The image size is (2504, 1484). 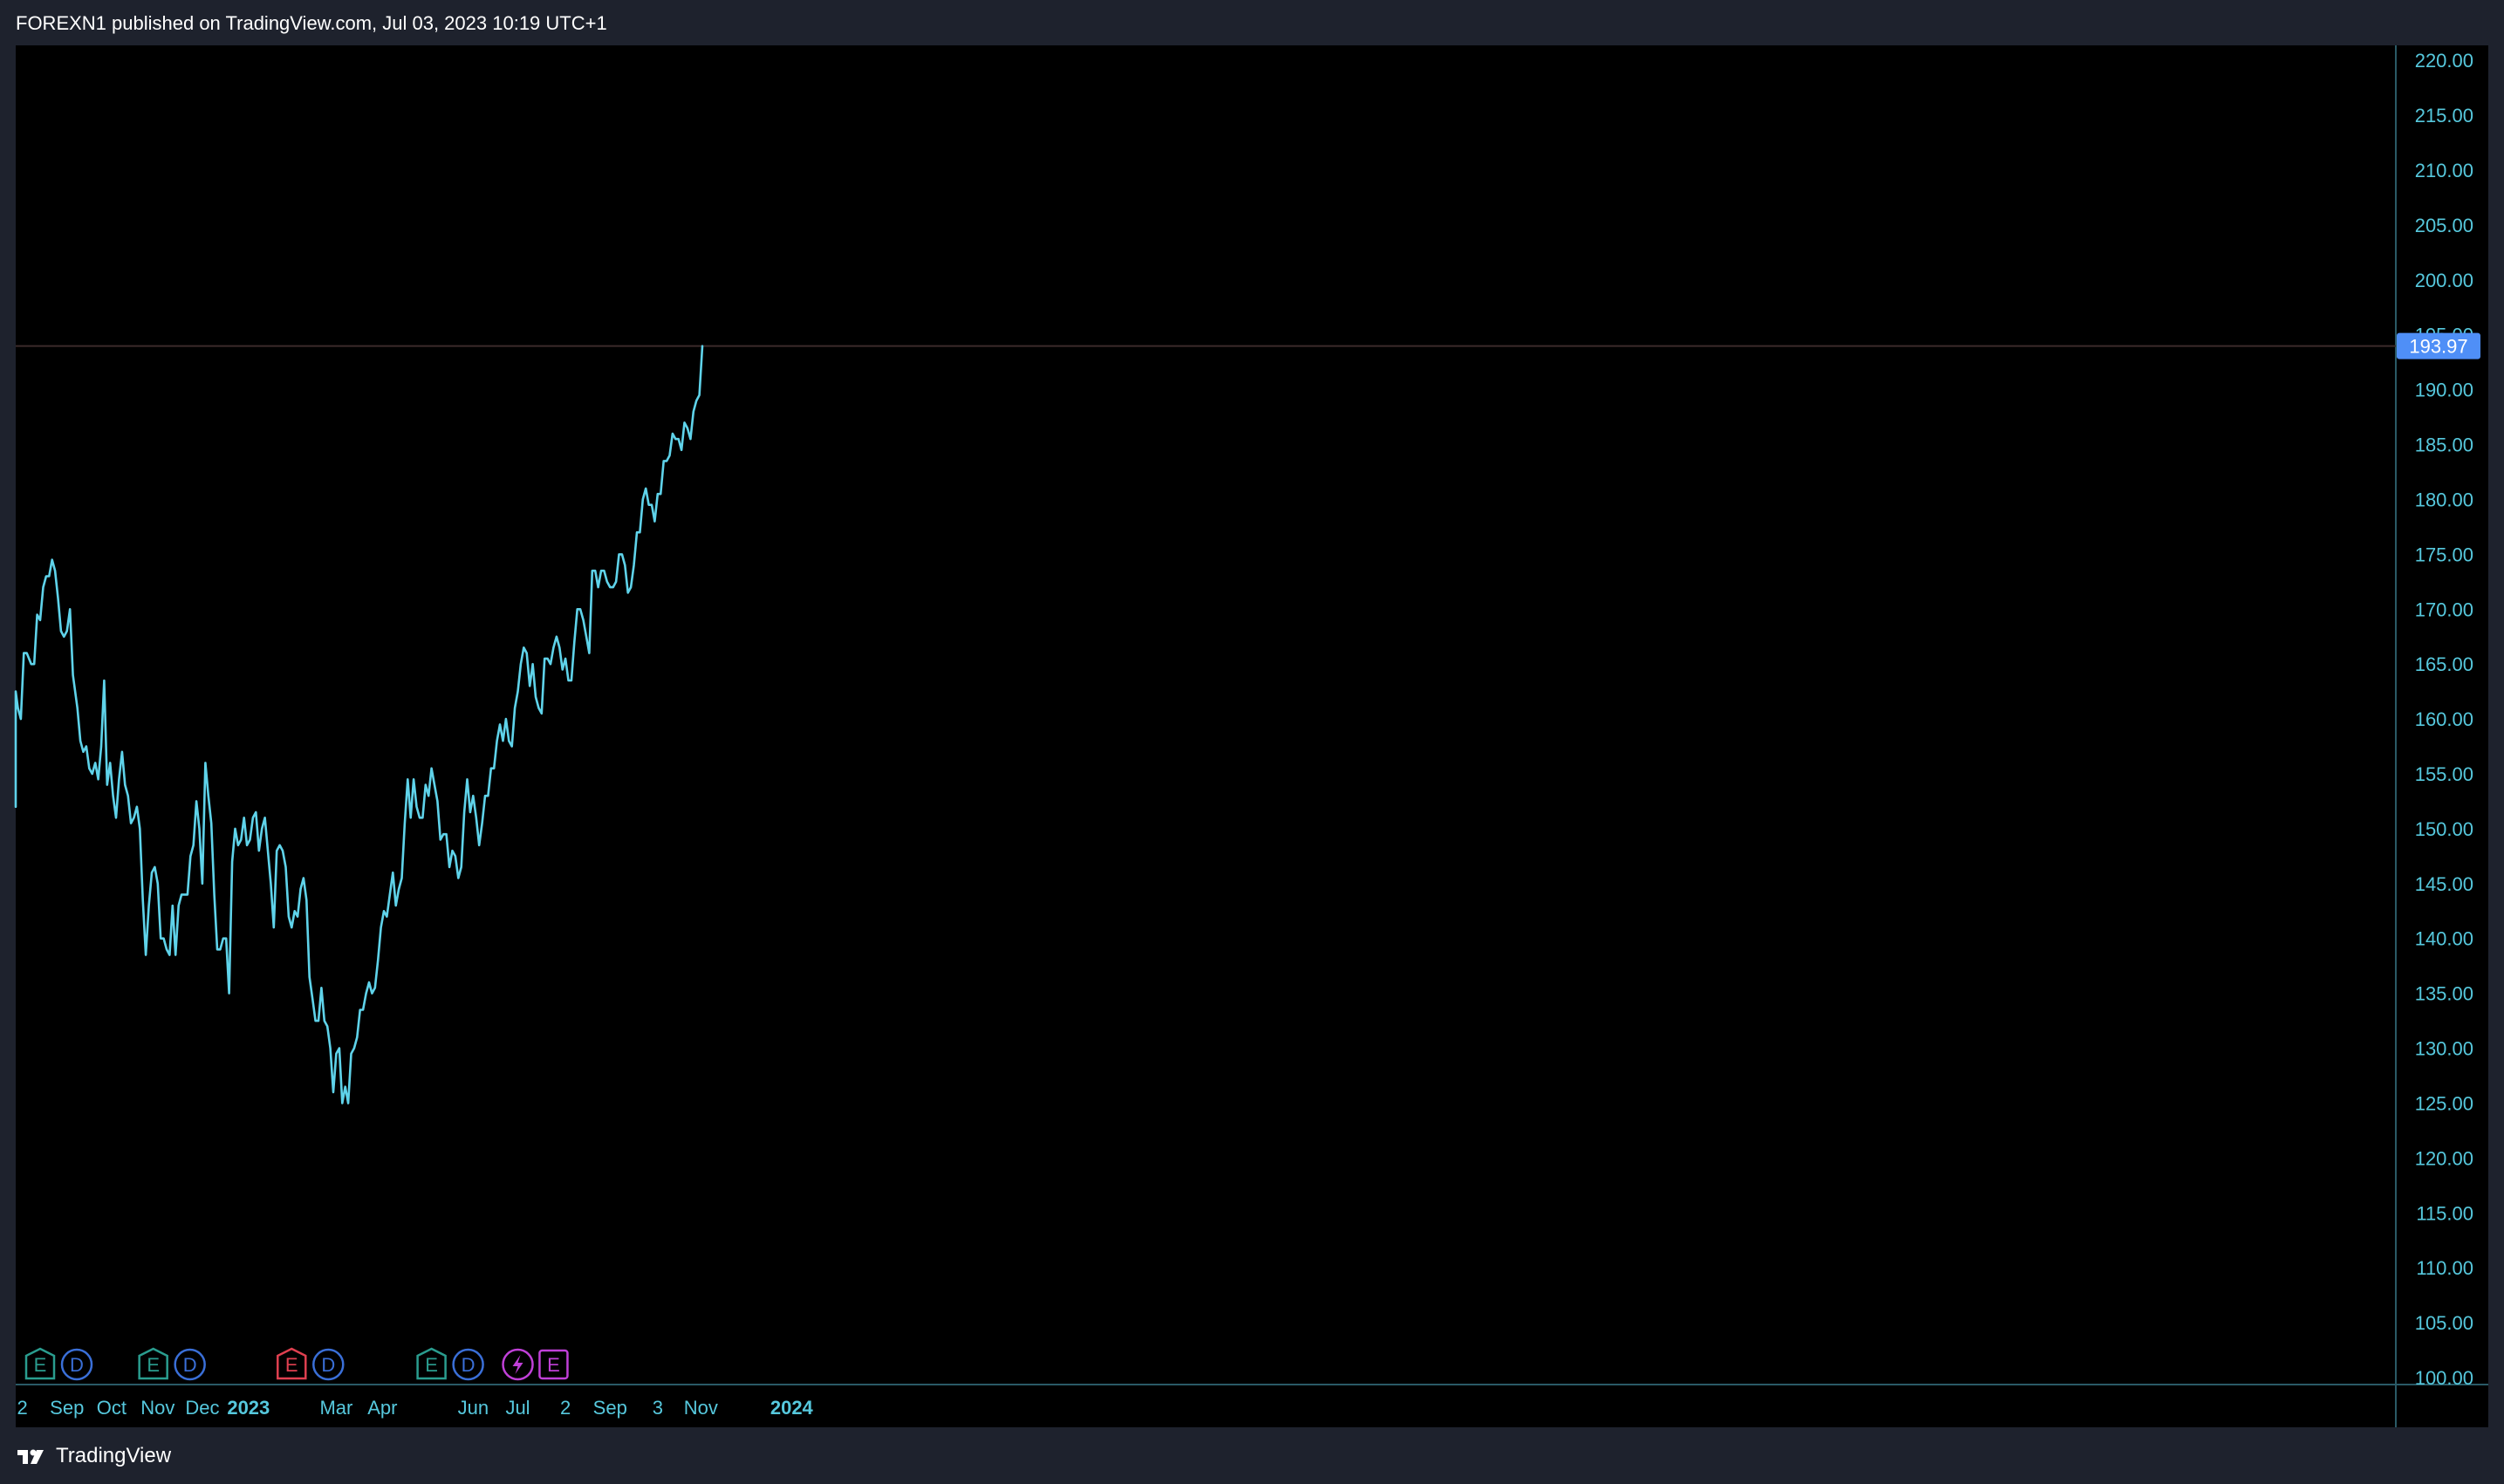 I want to click on y-tick-label: 205.00, so click(x=2444, y=225).